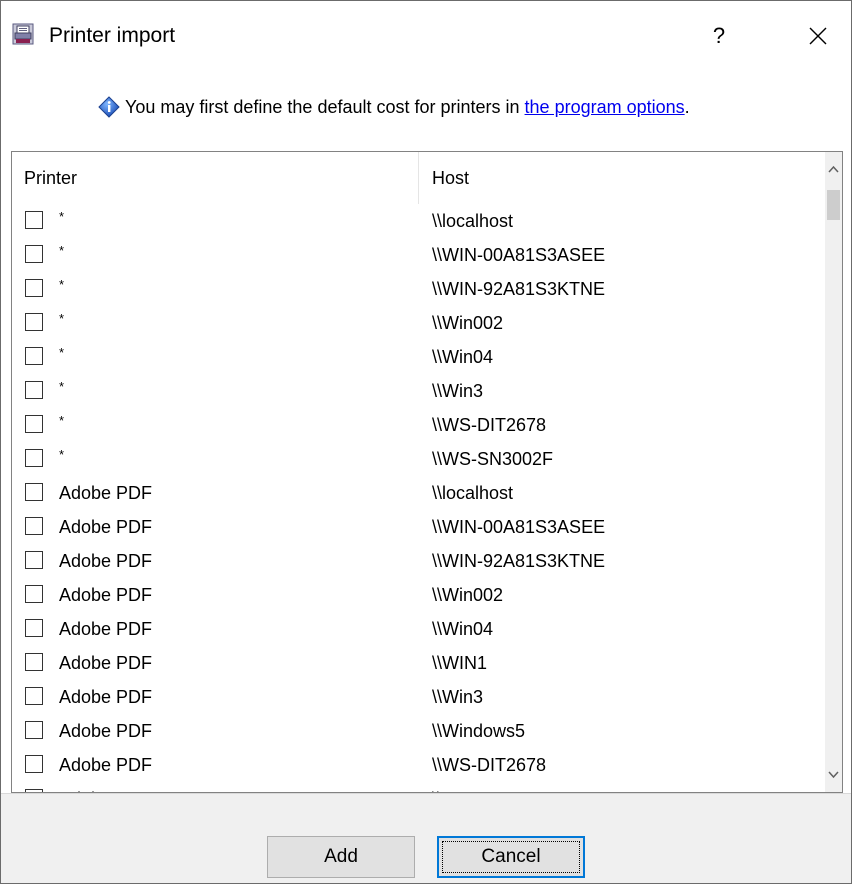 The image size is (852, 884). Describe the element at coordinates (112, 35) in the screenshot. I see `window-title: Printer import` at that location.